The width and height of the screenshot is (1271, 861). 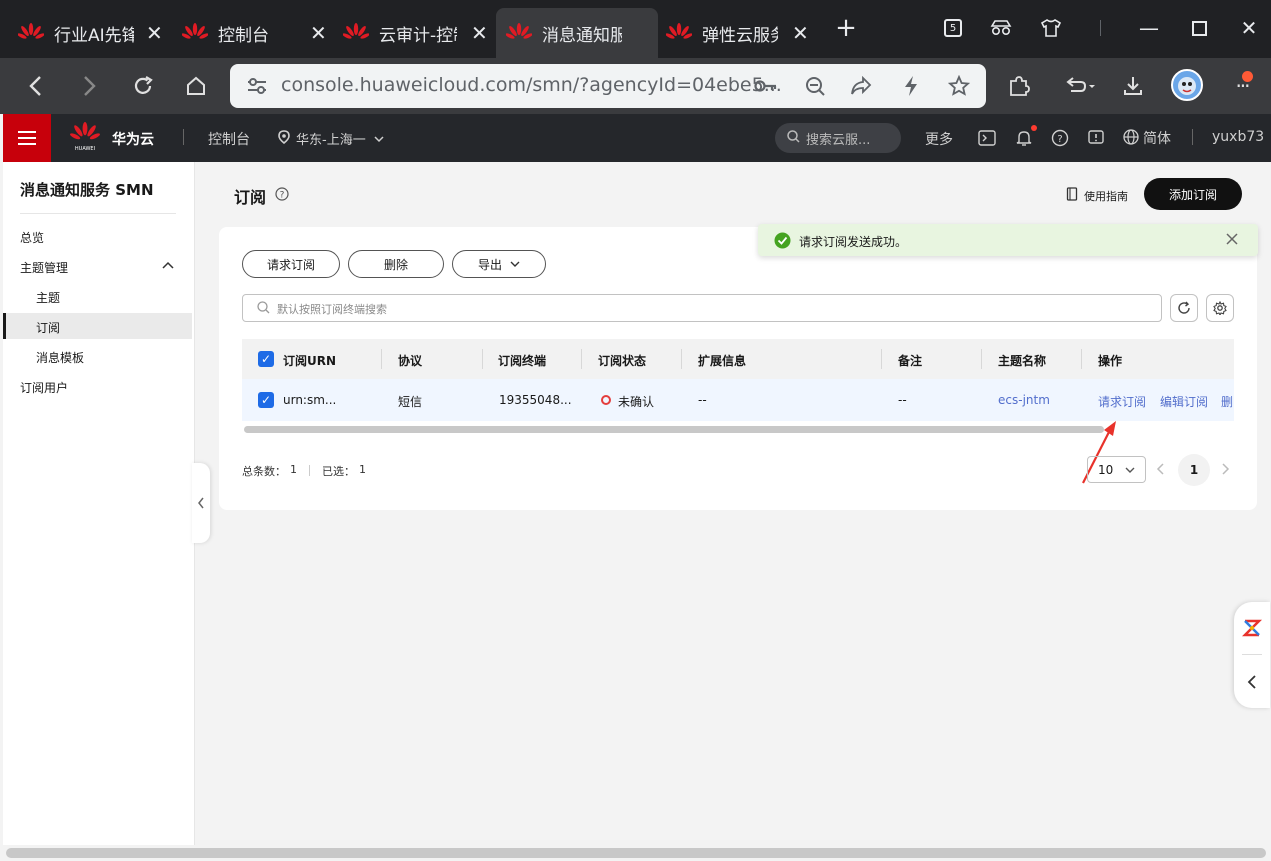 I want to click on more-link: 更多, so click(x=939, y=139).